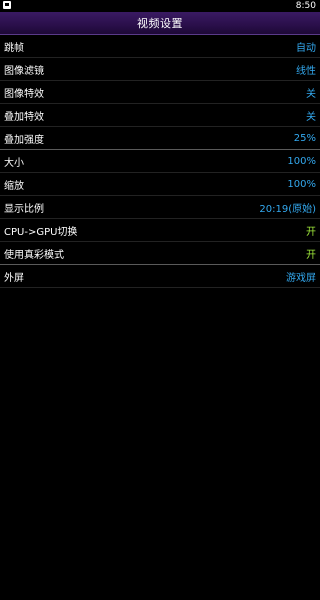 This screenshot has width=320, height=600. Describe the element at coordinates (160, 253) in the screenshot. I see `setting-row-true-color: 使用真彩模式 开` at that location.